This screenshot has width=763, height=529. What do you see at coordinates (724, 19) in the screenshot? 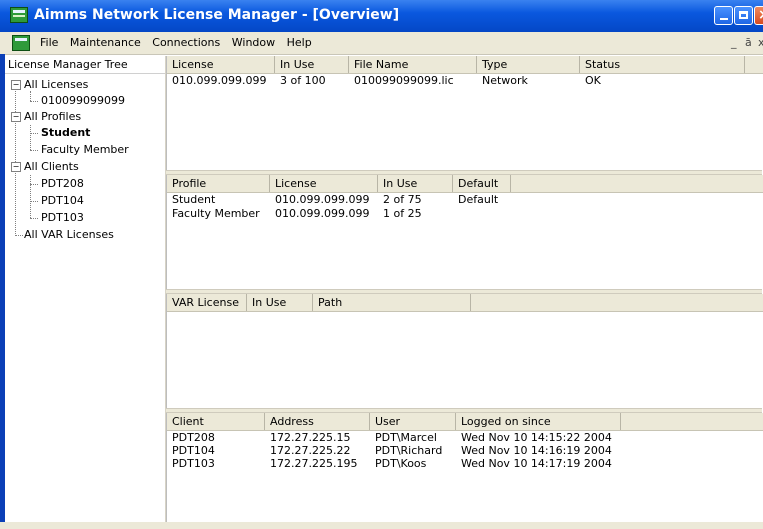
I see `minimize-icon` at bounding box center [724, 19].